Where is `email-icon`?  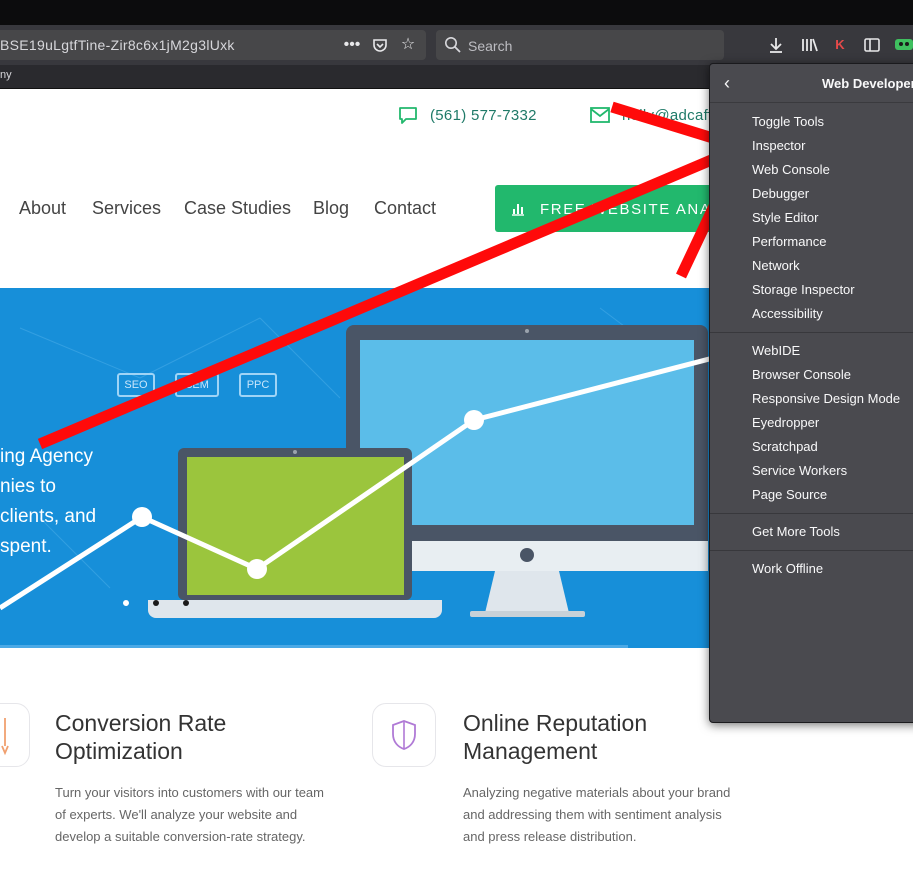 email-icon is located at coordinates (600, 115).